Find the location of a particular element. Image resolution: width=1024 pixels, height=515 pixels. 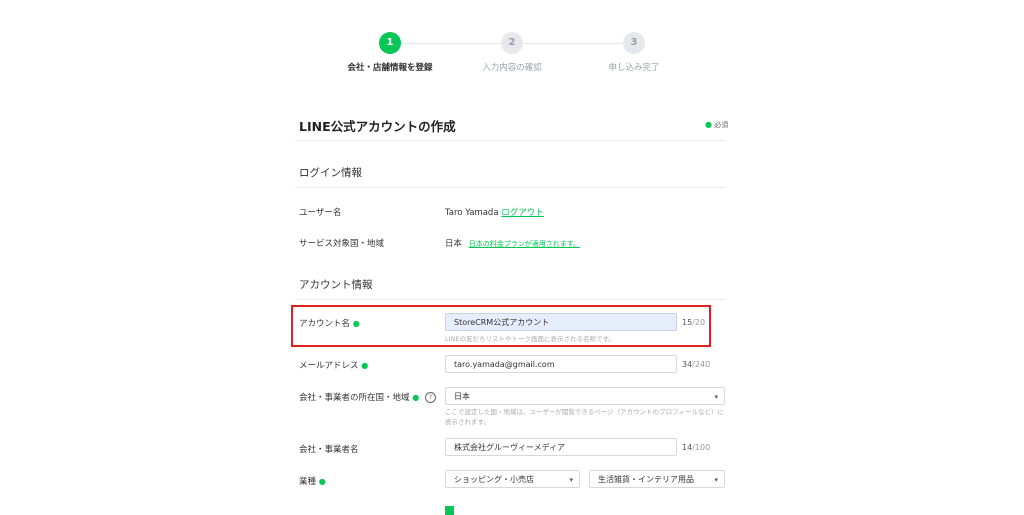

step-label: 申し込み完了 is located at coordinates (634, 68).